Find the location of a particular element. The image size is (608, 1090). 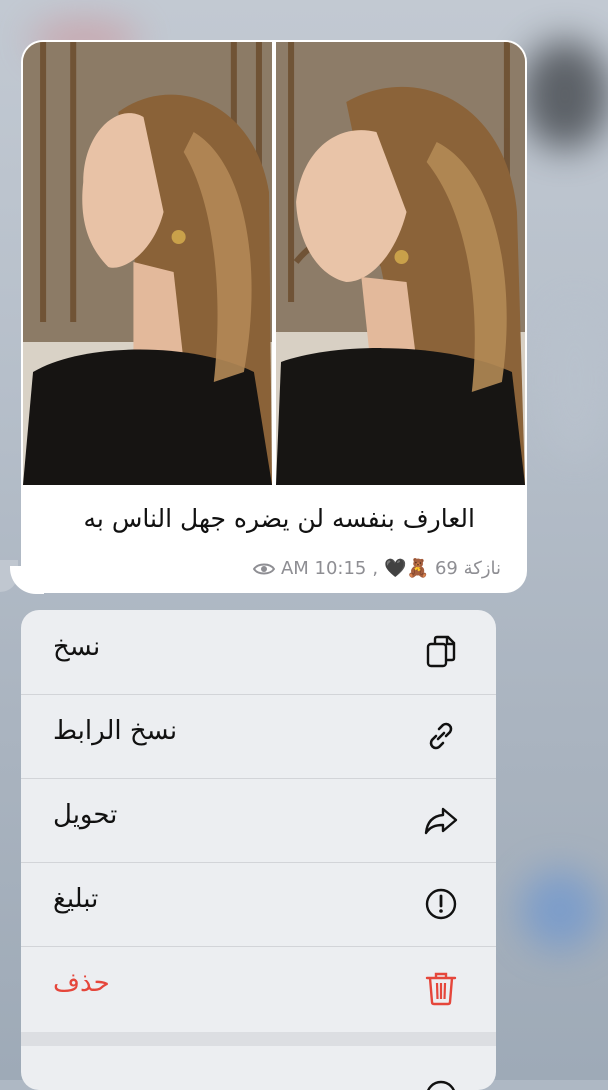

reactions: 🖤🧸 is located at coordinates (406, 568).